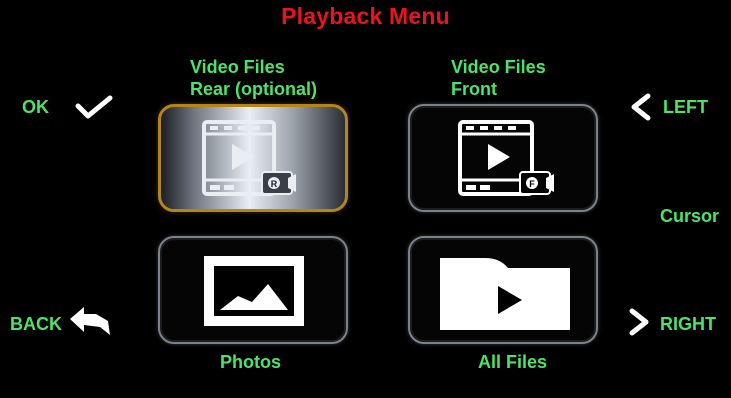 This screenshot has height=398, width=731. I want to click on photos-button, so click(253, 290).